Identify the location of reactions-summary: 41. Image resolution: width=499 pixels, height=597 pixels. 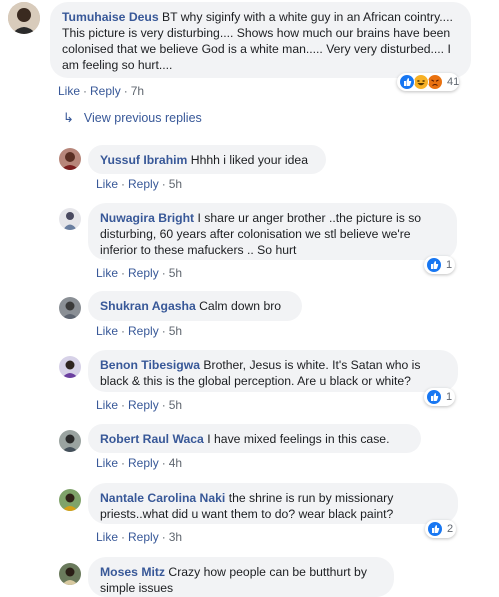
(428, 82).